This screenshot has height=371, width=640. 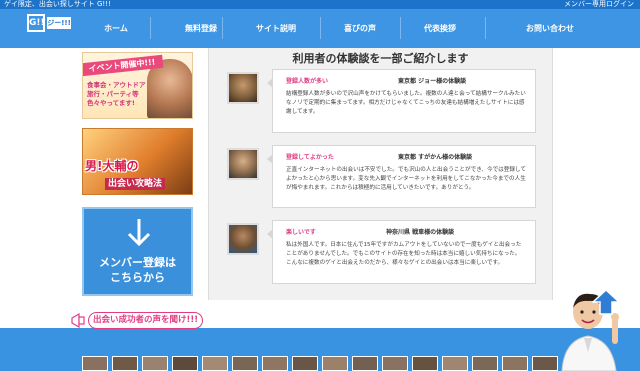 I want to click on logo-name: ジー!!!, so click(x=59, y=23).